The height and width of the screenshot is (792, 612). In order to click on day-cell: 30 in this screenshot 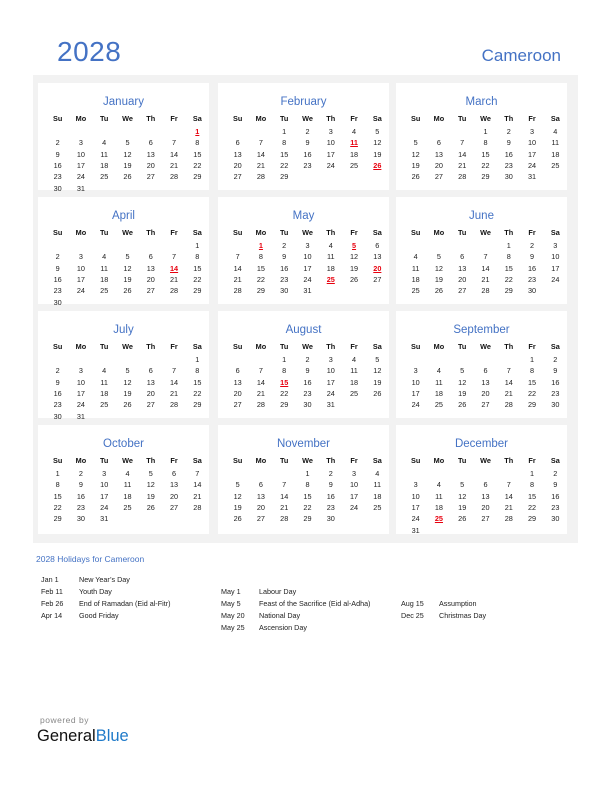, I will do `click(284, 291)`.